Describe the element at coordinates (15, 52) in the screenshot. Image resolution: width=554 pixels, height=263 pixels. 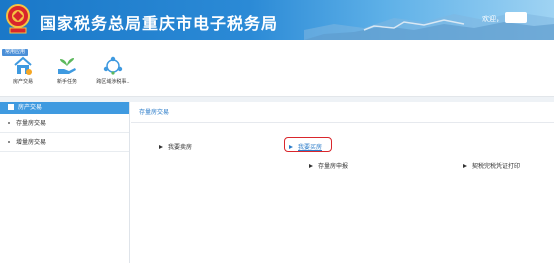
I see `common-apps-tag: 常用应用` at that location.